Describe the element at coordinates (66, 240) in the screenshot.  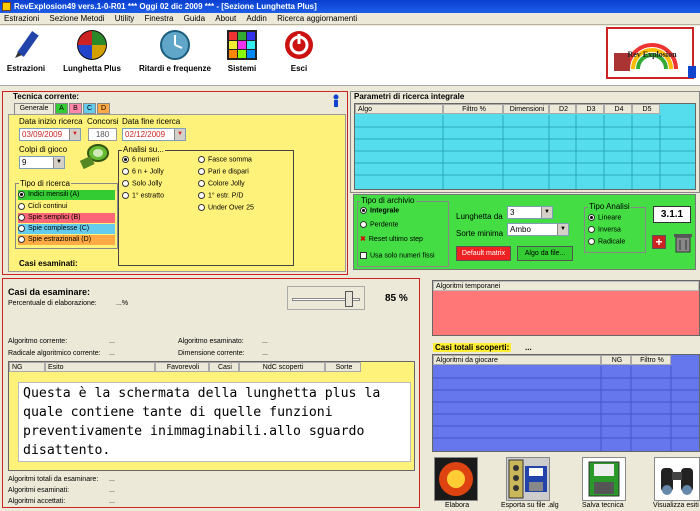
I see `tipo-spie-estrazionali: Spie estrazionali (D)` at that location.